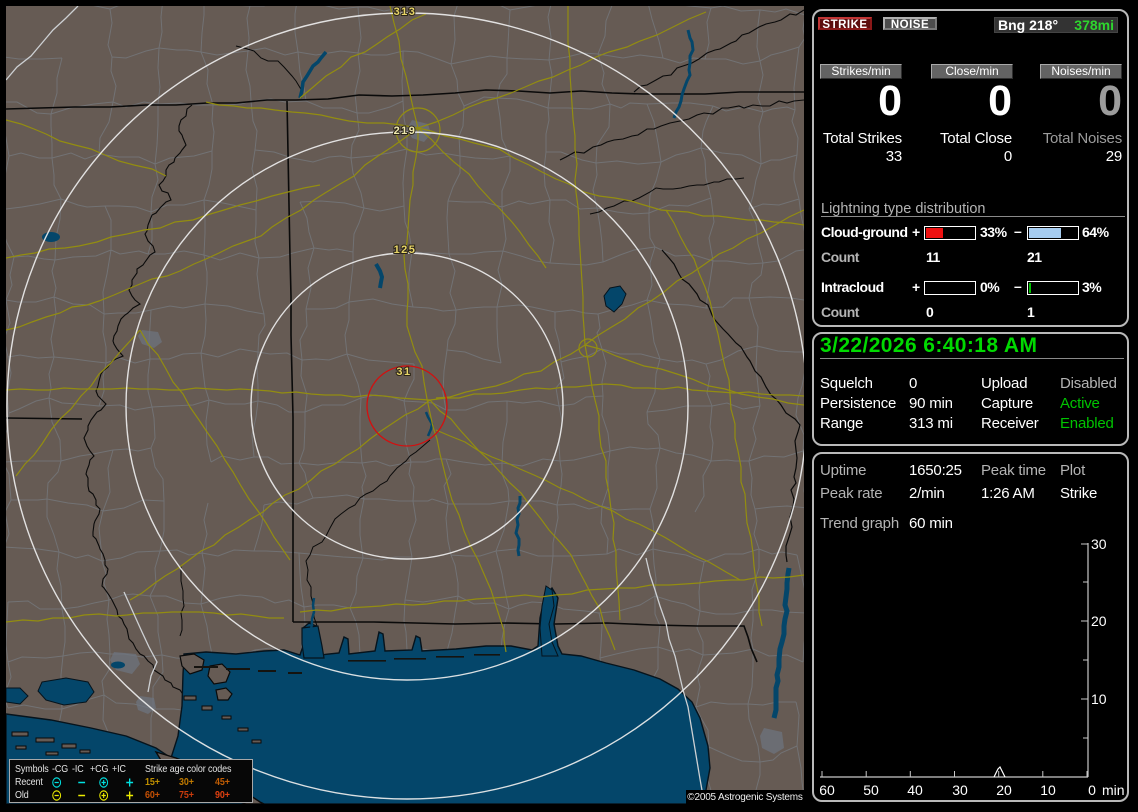 This screenshot has height=812, width=1138. Describe the element at coordinates (1092, 790) in the screenshot. I see `svg-text: 0` at that location.